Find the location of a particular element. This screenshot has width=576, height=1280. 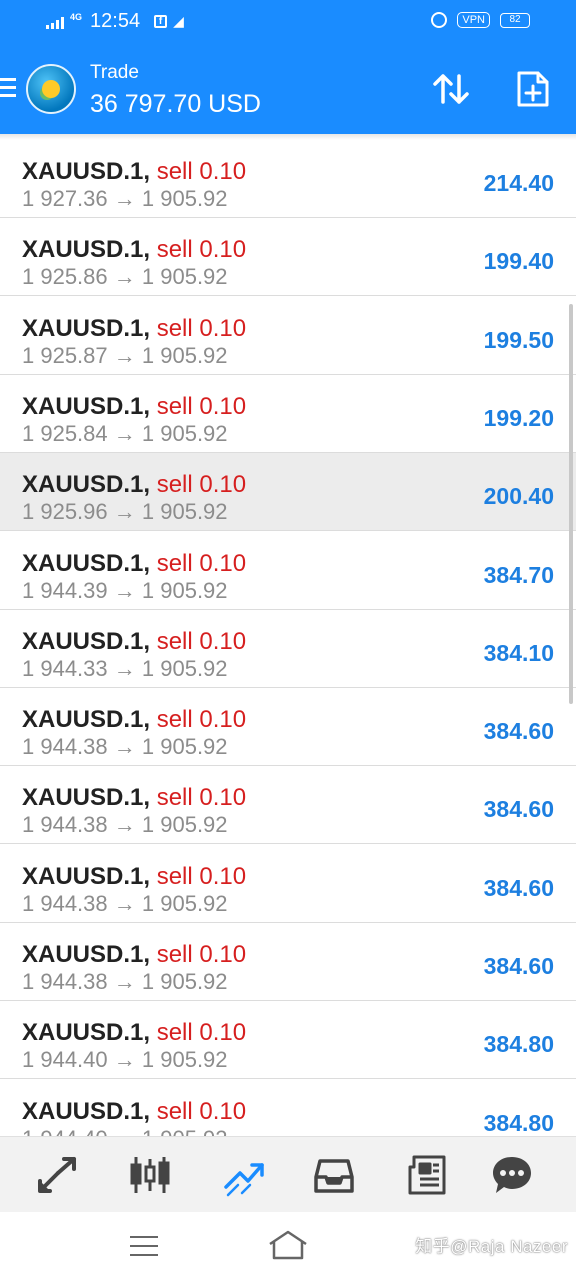

chart-icon is located at coordinates (150, 1175).